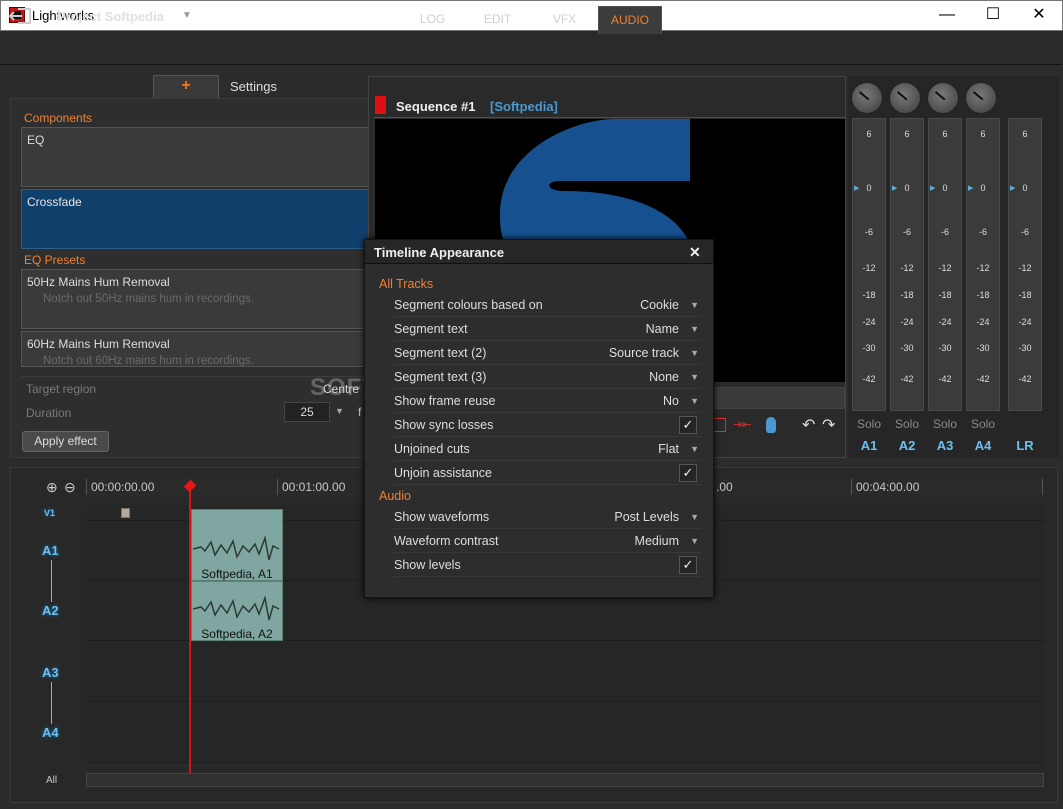 This screenshot has height=809, width=1063. Describe the element at coordinates (664, 377) in the screenshot. I see `setting-dropdown-value: None` at that location.